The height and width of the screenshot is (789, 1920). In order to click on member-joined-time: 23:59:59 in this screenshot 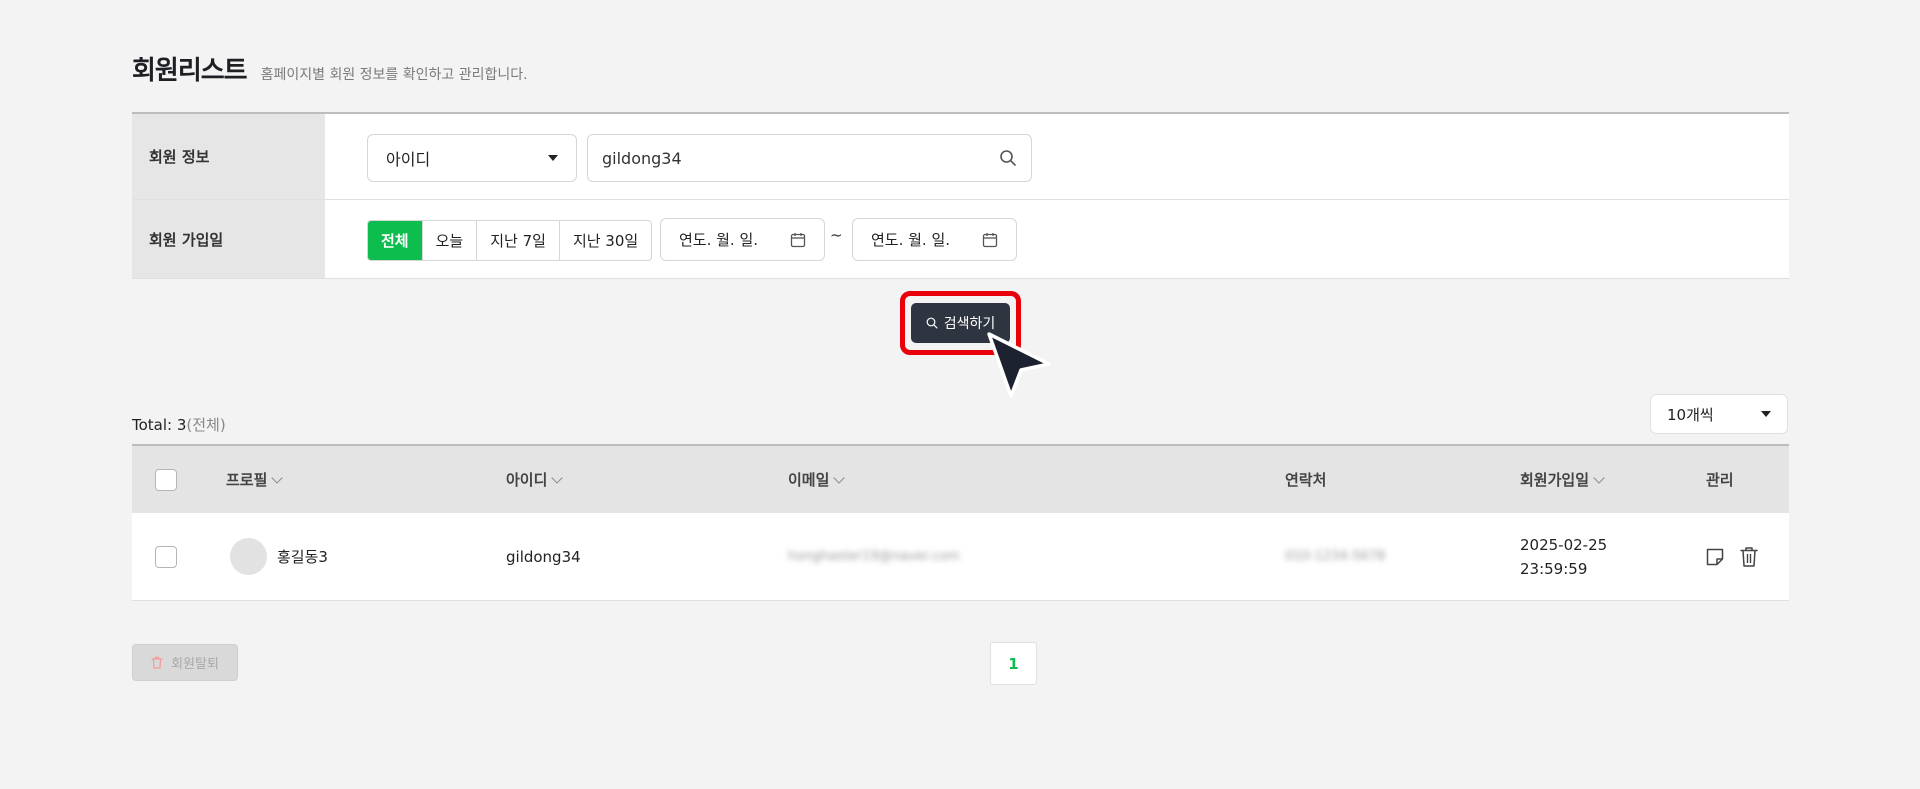, I will do `click(1554, 568)`.